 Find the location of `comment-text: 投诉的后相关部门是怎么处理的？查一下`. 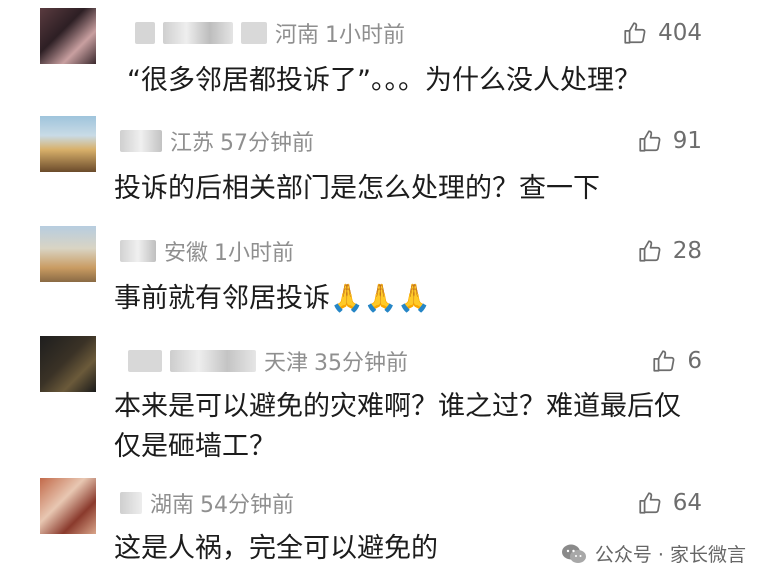

comment-text: 投诉的后相关部门是怎么处理的？查一下 is located at coordinates (357, 188).